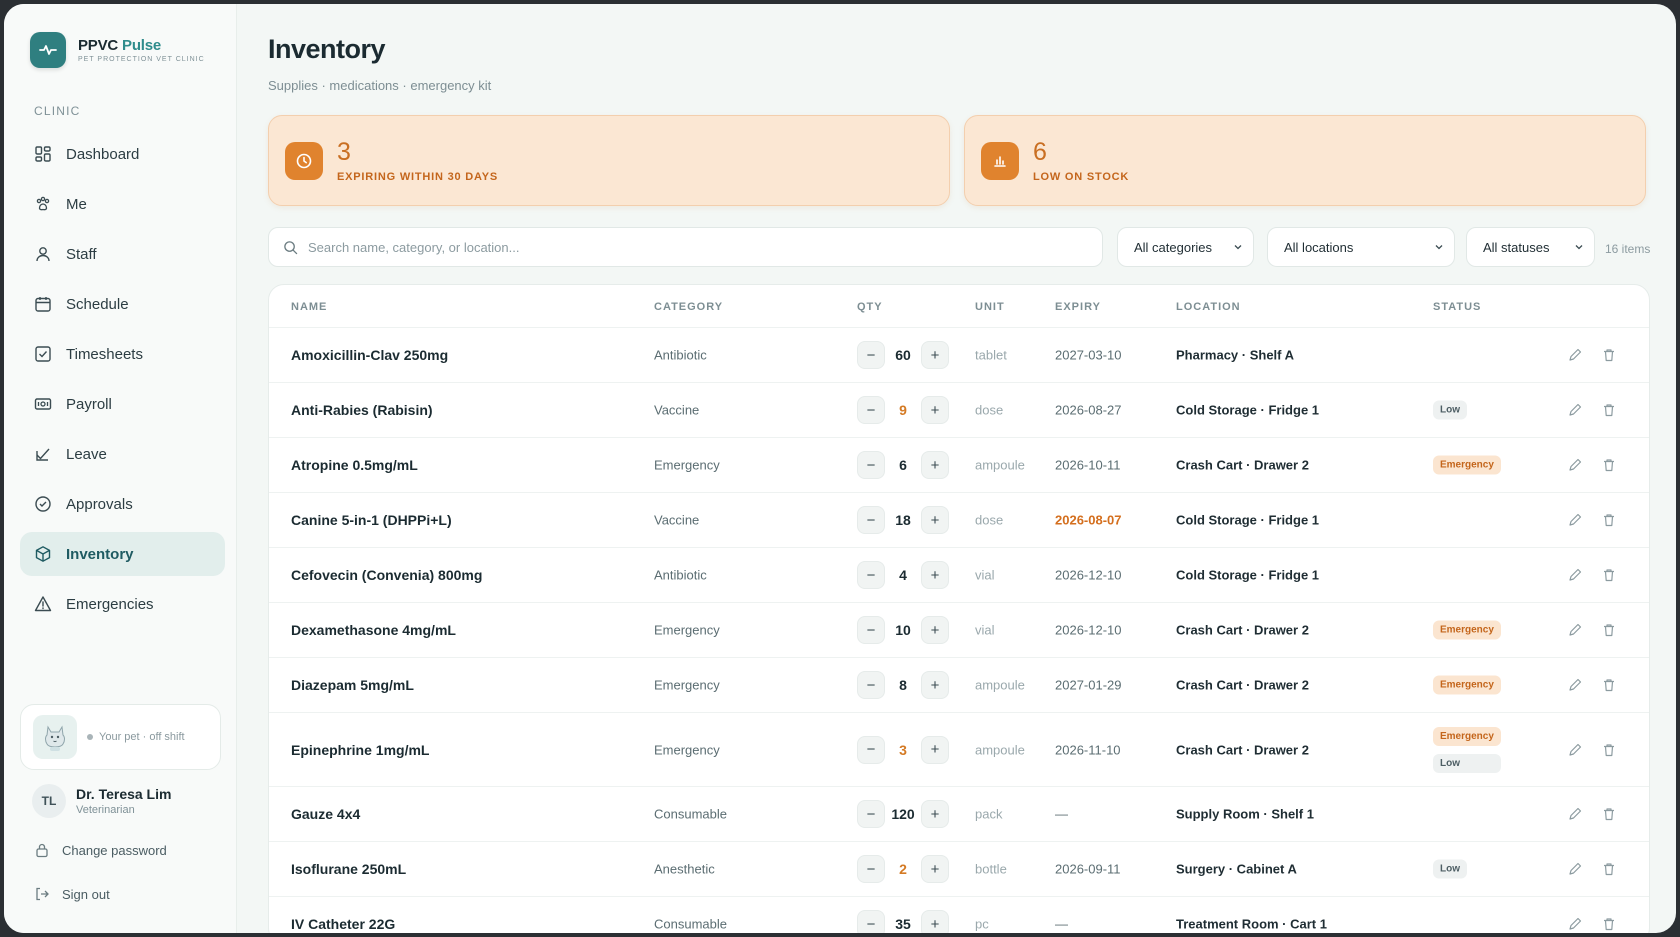 This screenshot has height=937, width=1680. Describe the element at coordinates (1530, 247) in the screenshot. I see `status-select: All statuses` at that location.